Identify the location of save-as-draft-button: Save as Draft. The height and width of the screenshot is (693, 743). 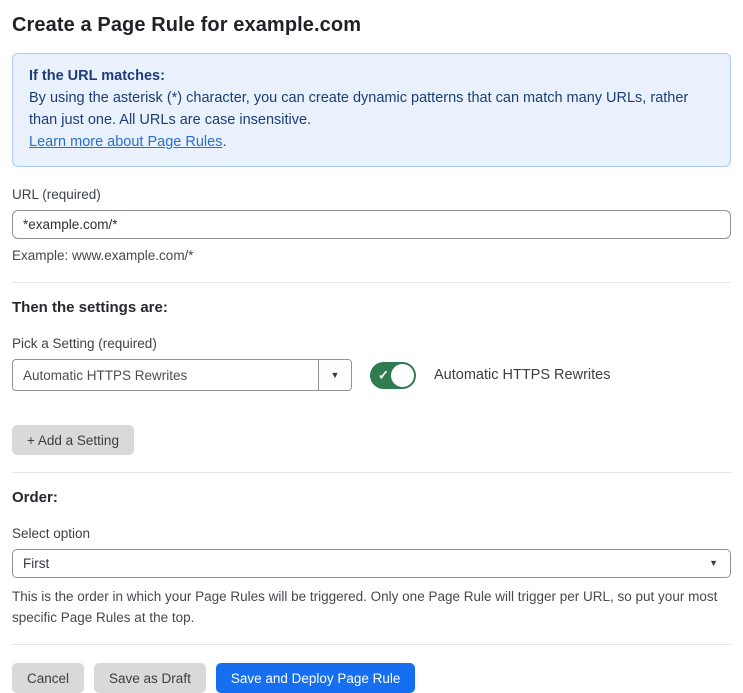
(150, 678).